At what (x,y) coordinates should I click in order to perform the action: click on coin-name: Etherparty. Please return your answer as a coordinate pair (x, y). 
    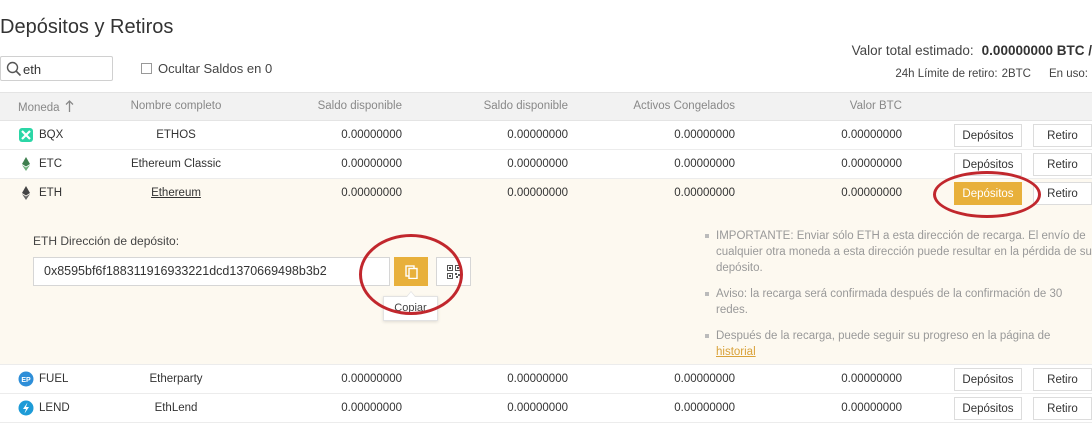
    Looking at the image, I should click on (176, 379).